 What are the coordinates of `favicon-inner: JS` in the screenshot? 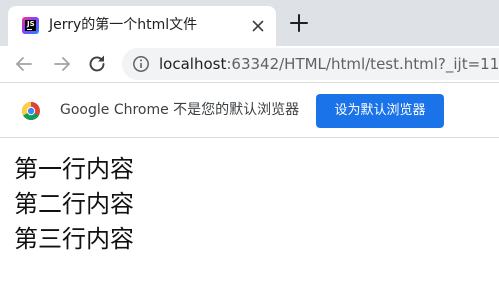 It's located at (30, 25).